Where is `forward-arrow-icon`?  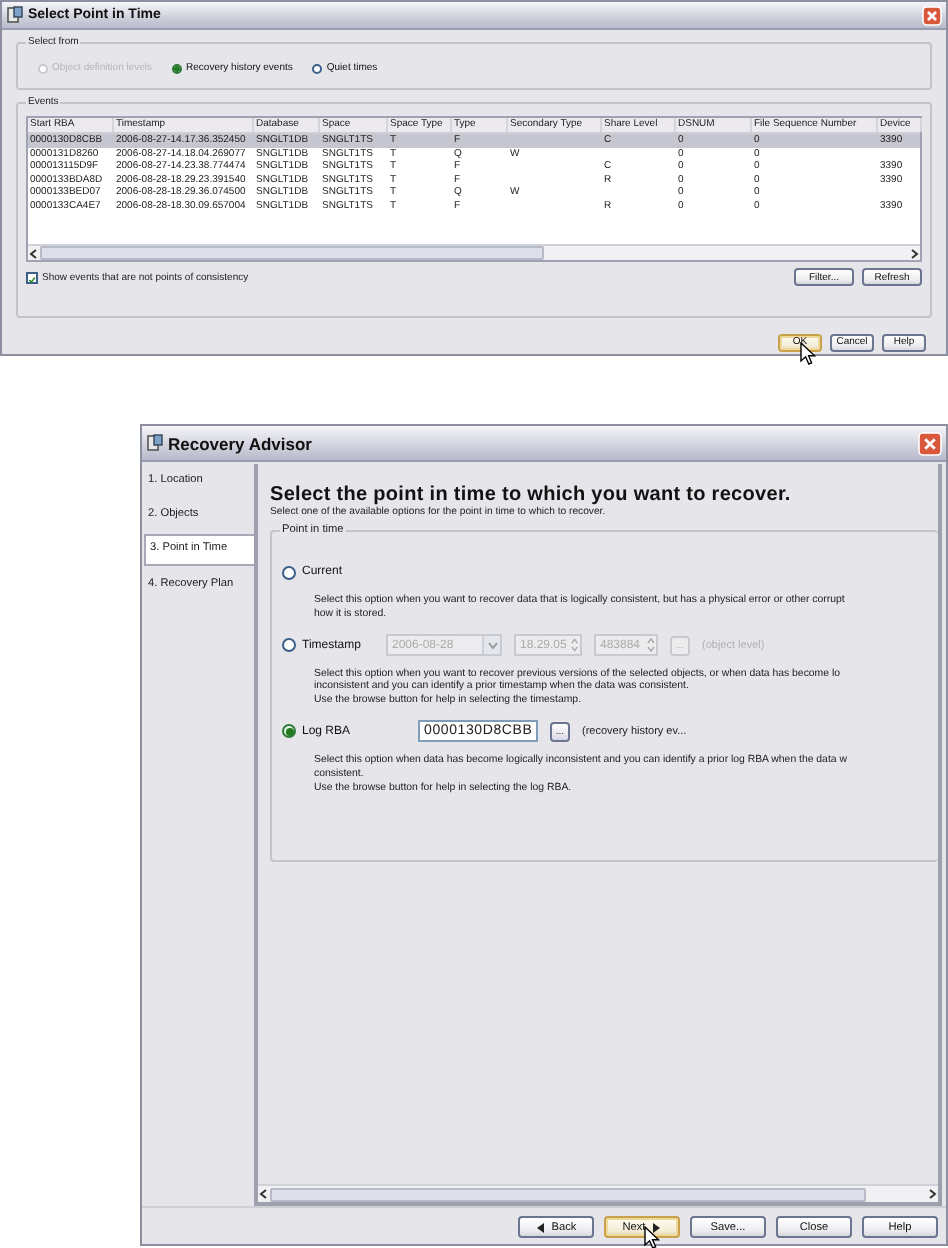
forward-arrow-icon is located at coordinates (656, 1227).